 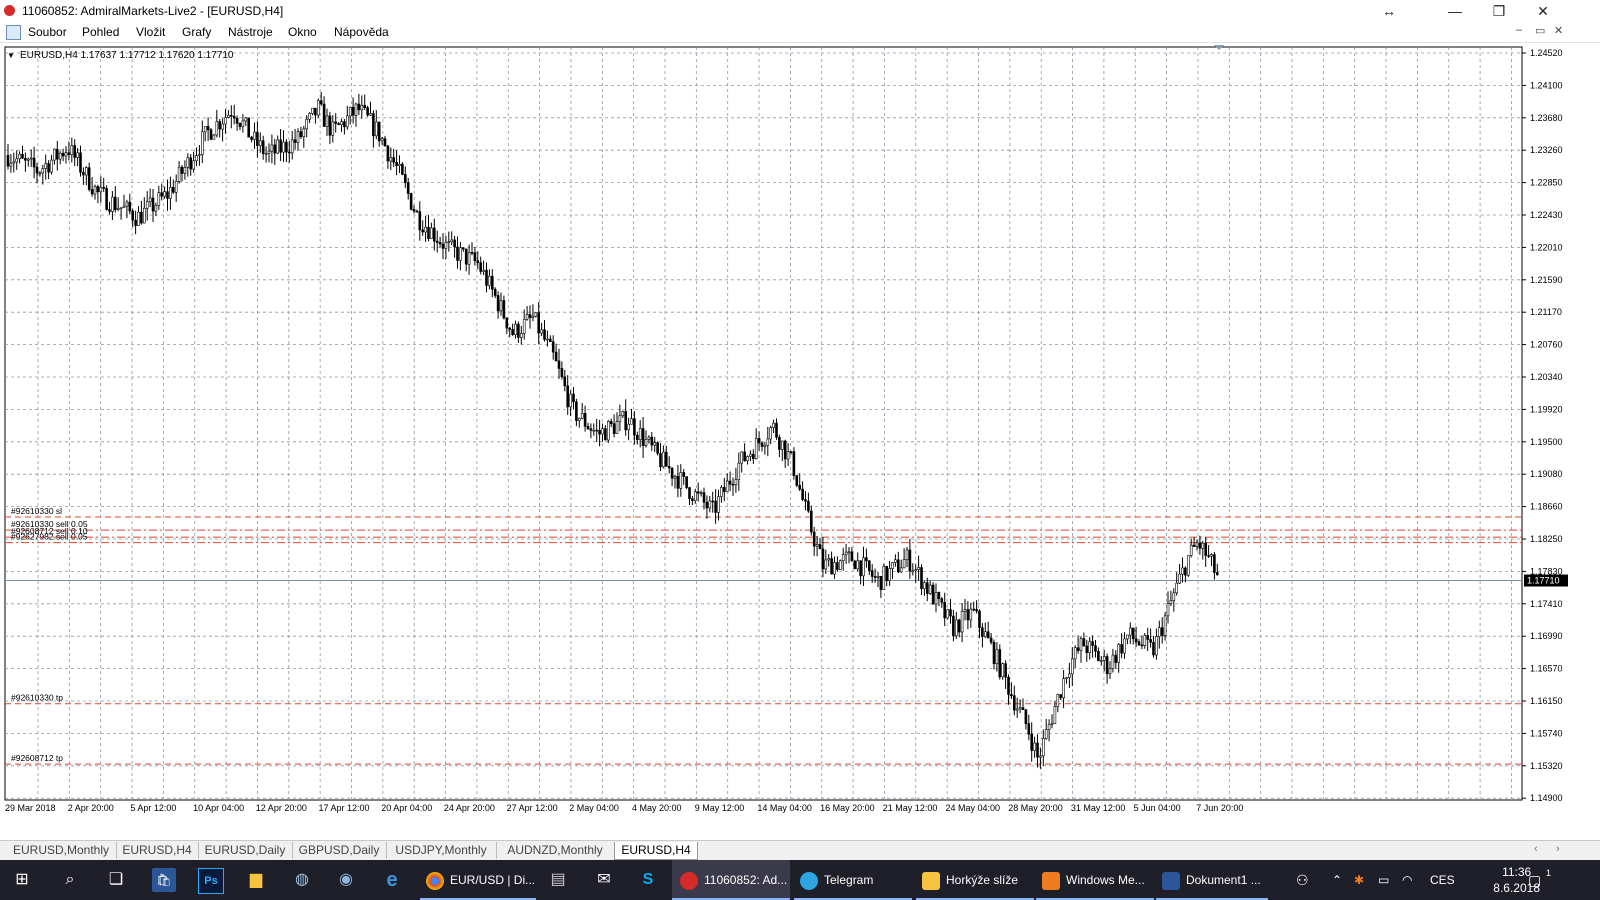 I want to click on time-axis-label: 5 Jun 04:00, so click(x=1157, y=808).